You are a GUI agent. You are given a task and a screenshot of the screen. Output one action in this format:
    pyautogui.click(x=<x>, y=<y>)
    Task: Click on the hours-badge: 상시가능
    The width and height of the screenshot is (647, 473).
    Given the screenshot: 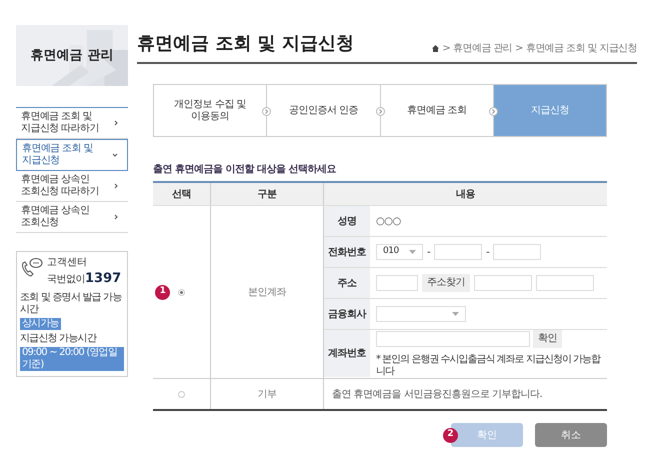 What is the action you would take?
    pyautogui.click(x=40, y=324)
    